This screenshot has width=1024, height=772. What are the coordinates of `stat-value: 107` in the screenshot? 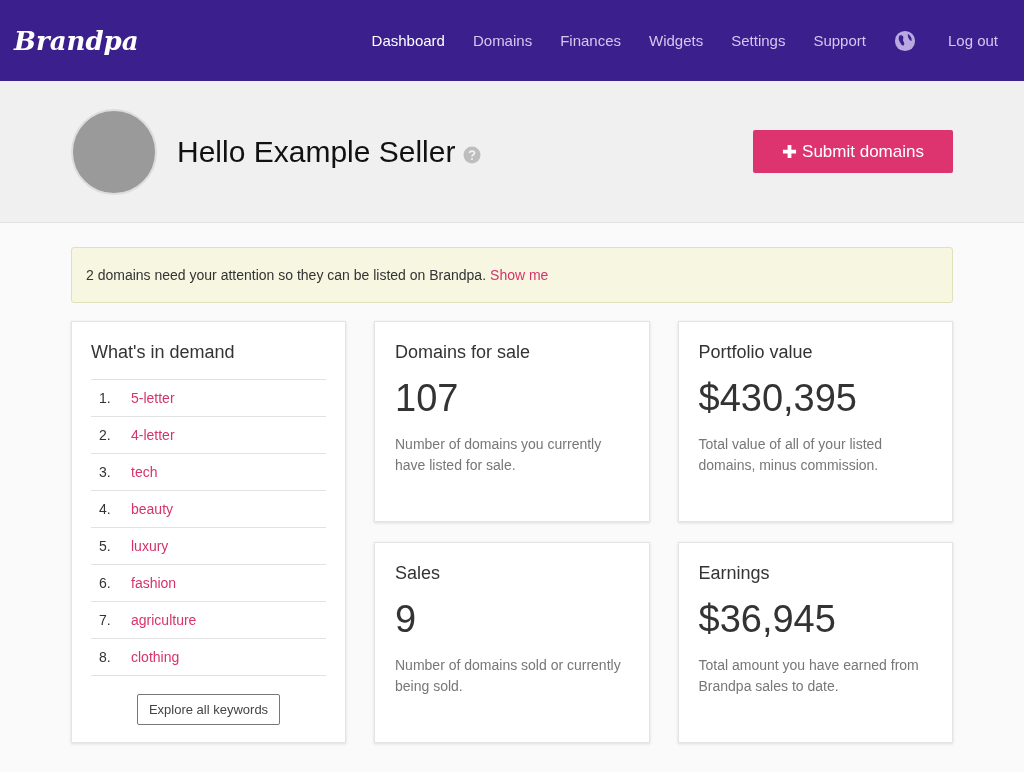 It's located at (427, 398).